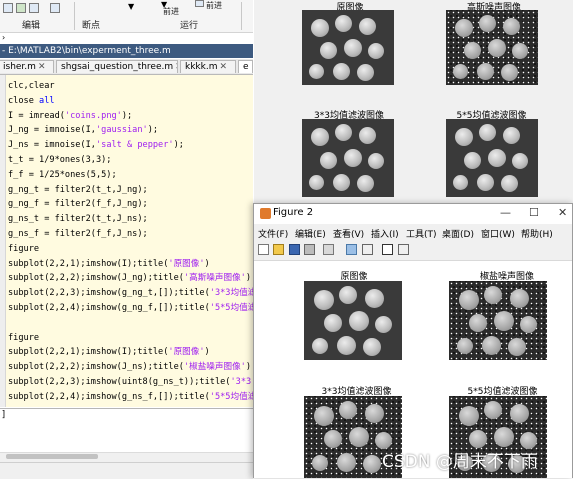 This screenshot has height=479, width=573. I want to click on code-line: f_f = 1/25*ones(5,5);, so click(62, 175).